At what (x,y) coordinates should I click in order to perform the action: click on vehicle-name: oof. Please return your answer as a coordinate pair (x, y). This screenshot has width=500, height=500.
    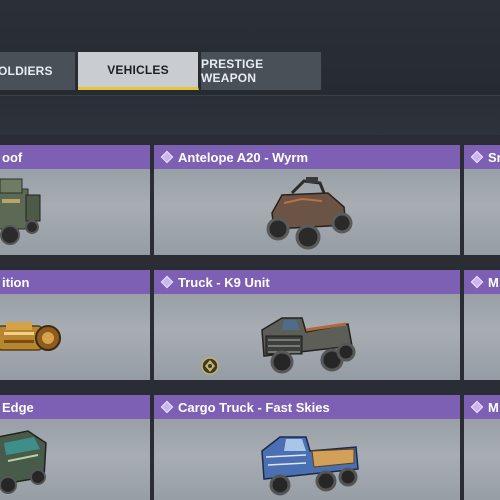
    Looking at the image, I should click on (12, 157).